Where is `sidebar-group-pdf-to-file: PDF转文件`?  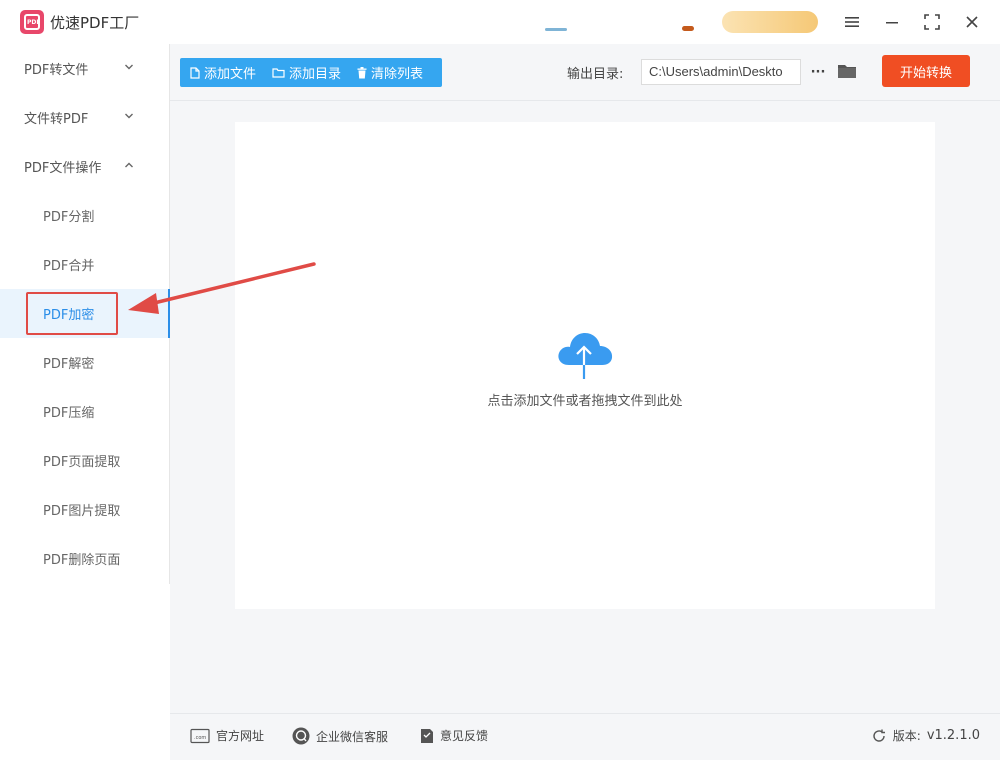 sidebar-group-pdf-to-file: PDF转文件 is located at coordinates (84, 68).